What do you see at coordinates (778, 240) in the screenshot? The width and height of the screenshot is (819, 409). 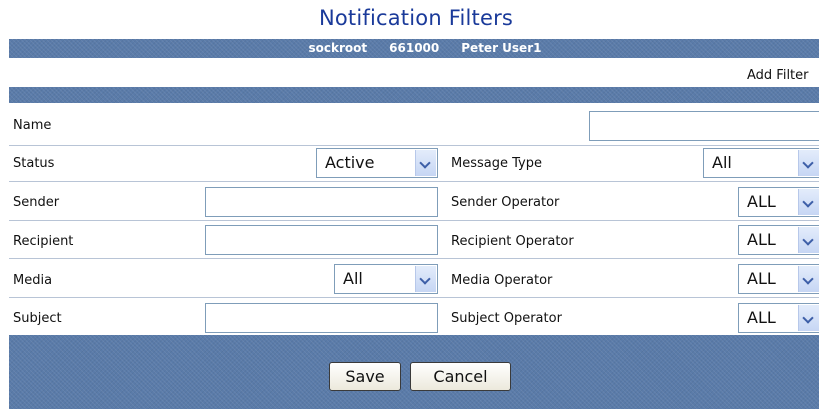 I see `recipient-operator-select: ALL` at bounding box center [778, 240].